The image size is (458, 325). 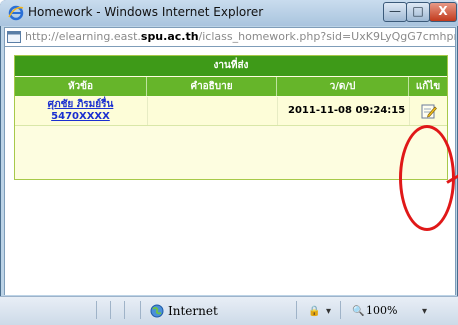 What do you see at coordinates (328, 311) in the screenshot?
I see `dropdown-arrow-icon: ▾` at bounding box center [328, 311].